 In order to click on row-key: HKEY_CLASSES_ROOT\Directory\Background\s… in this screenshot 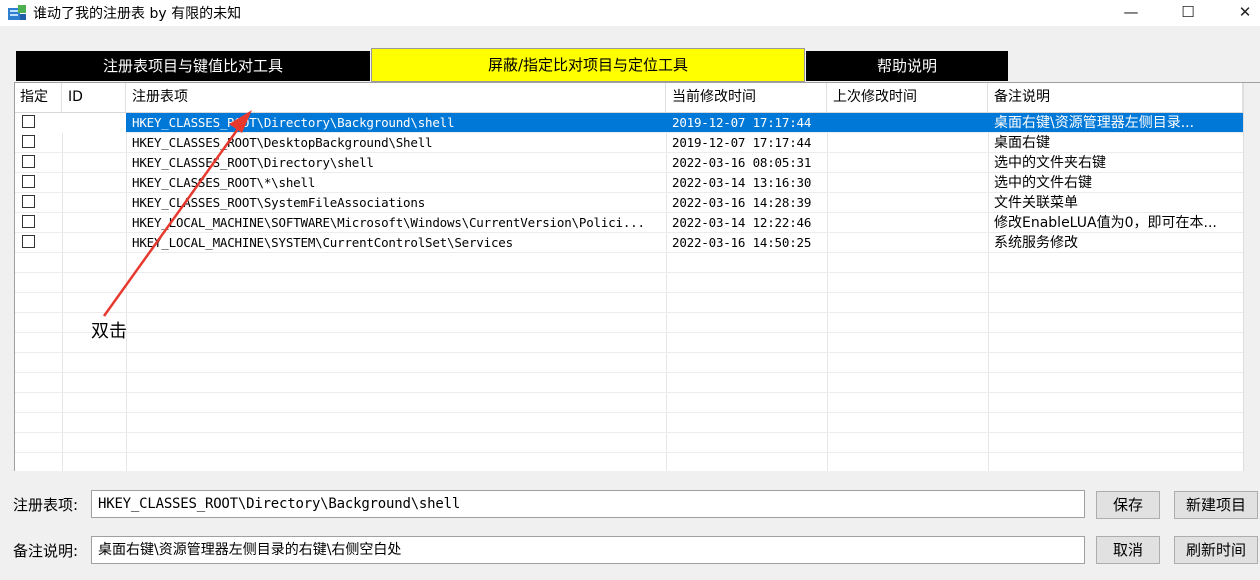, I will do `click(293, 122)`.